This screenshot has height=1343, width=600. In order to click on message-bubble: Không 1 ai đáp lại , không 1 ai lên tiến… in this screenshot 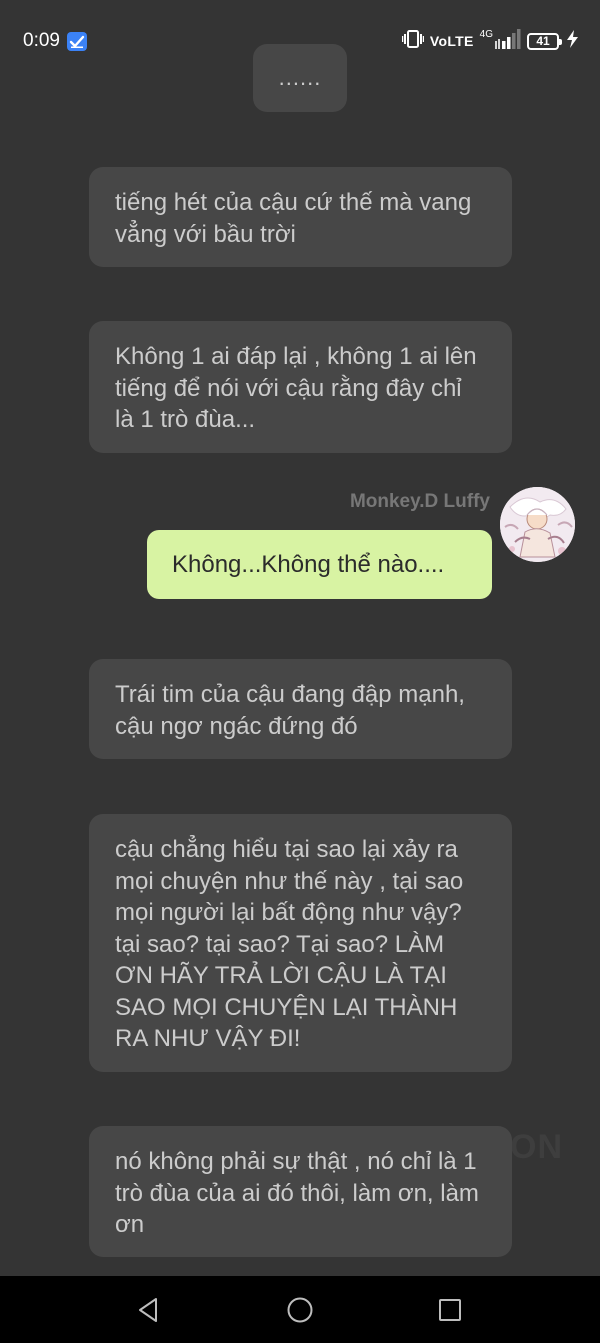, I will do `click(300, 387)`.